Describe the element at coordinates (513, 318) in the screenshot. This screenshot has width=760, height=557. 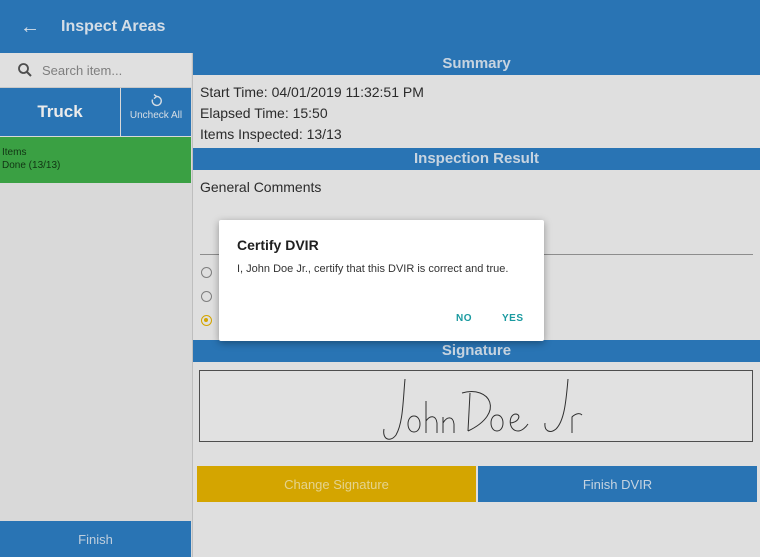
I see `yes-button: YES` at that location.